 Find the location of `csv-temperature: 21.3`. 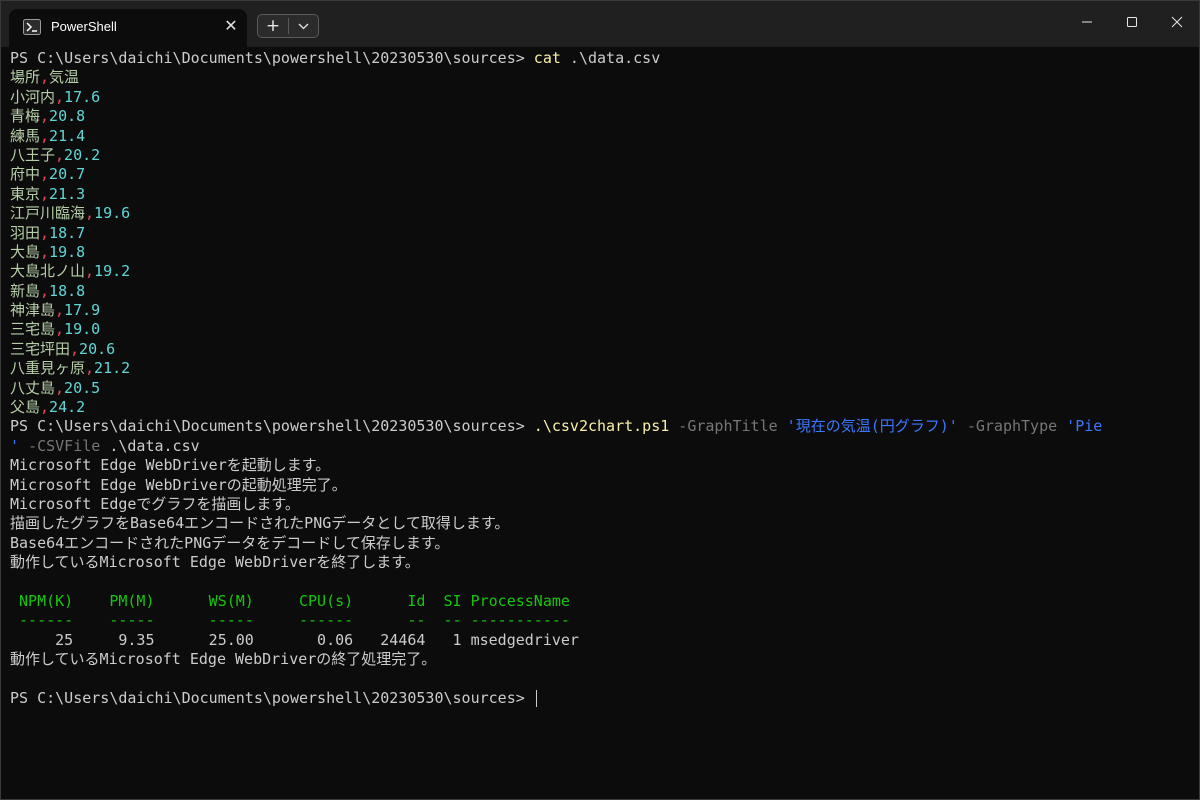

csv-temperature: 21.3 is located at coordinates (67, 193).